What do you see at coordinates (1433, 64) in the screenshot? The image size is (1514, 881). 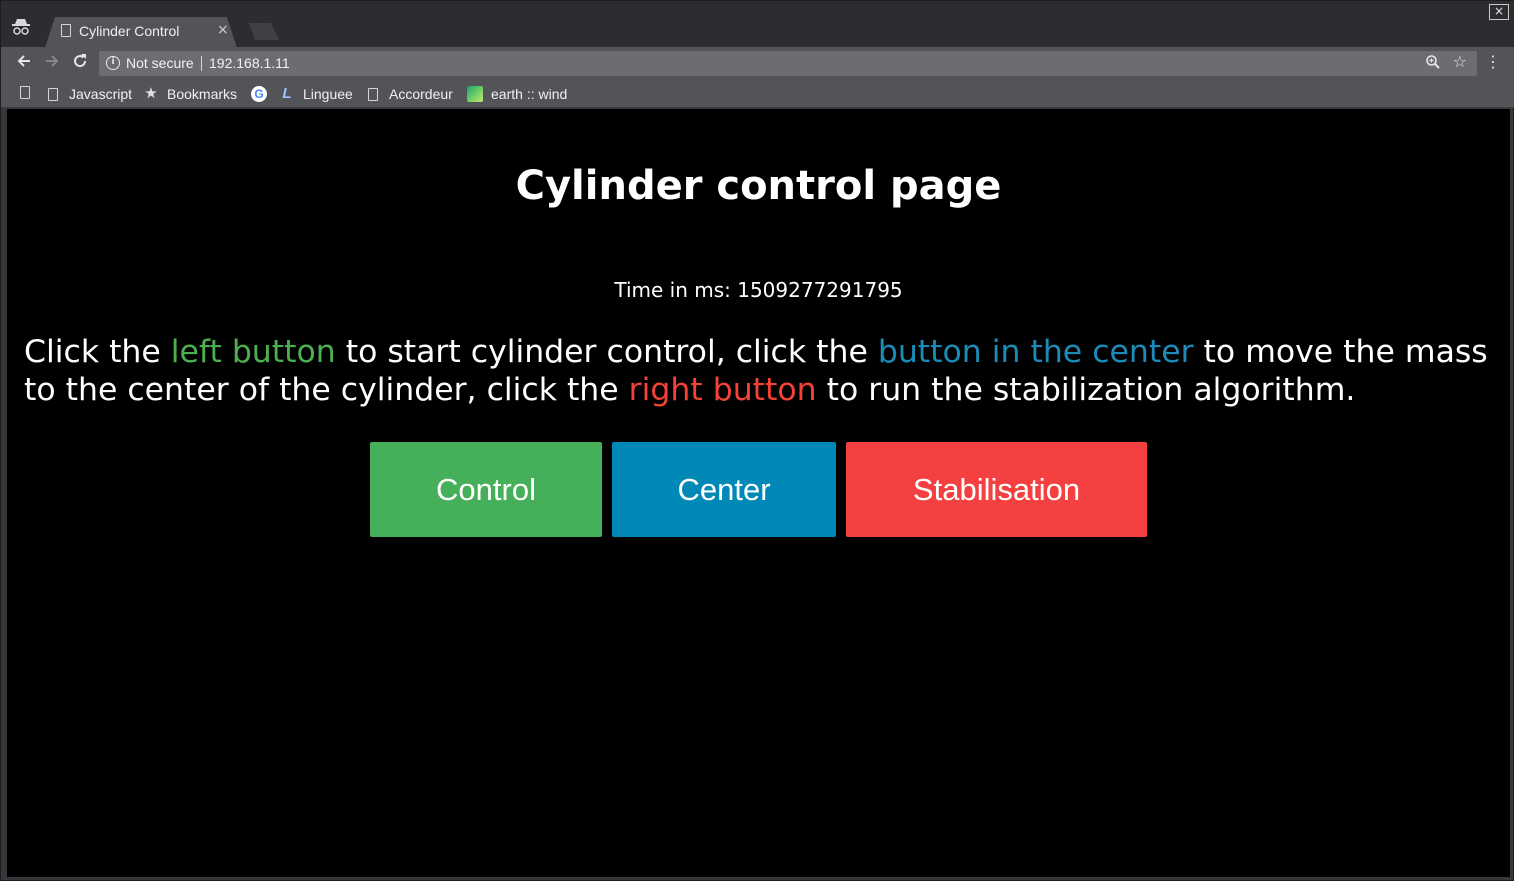 I see `zoom-icon` at bounding box center [1433, 64].